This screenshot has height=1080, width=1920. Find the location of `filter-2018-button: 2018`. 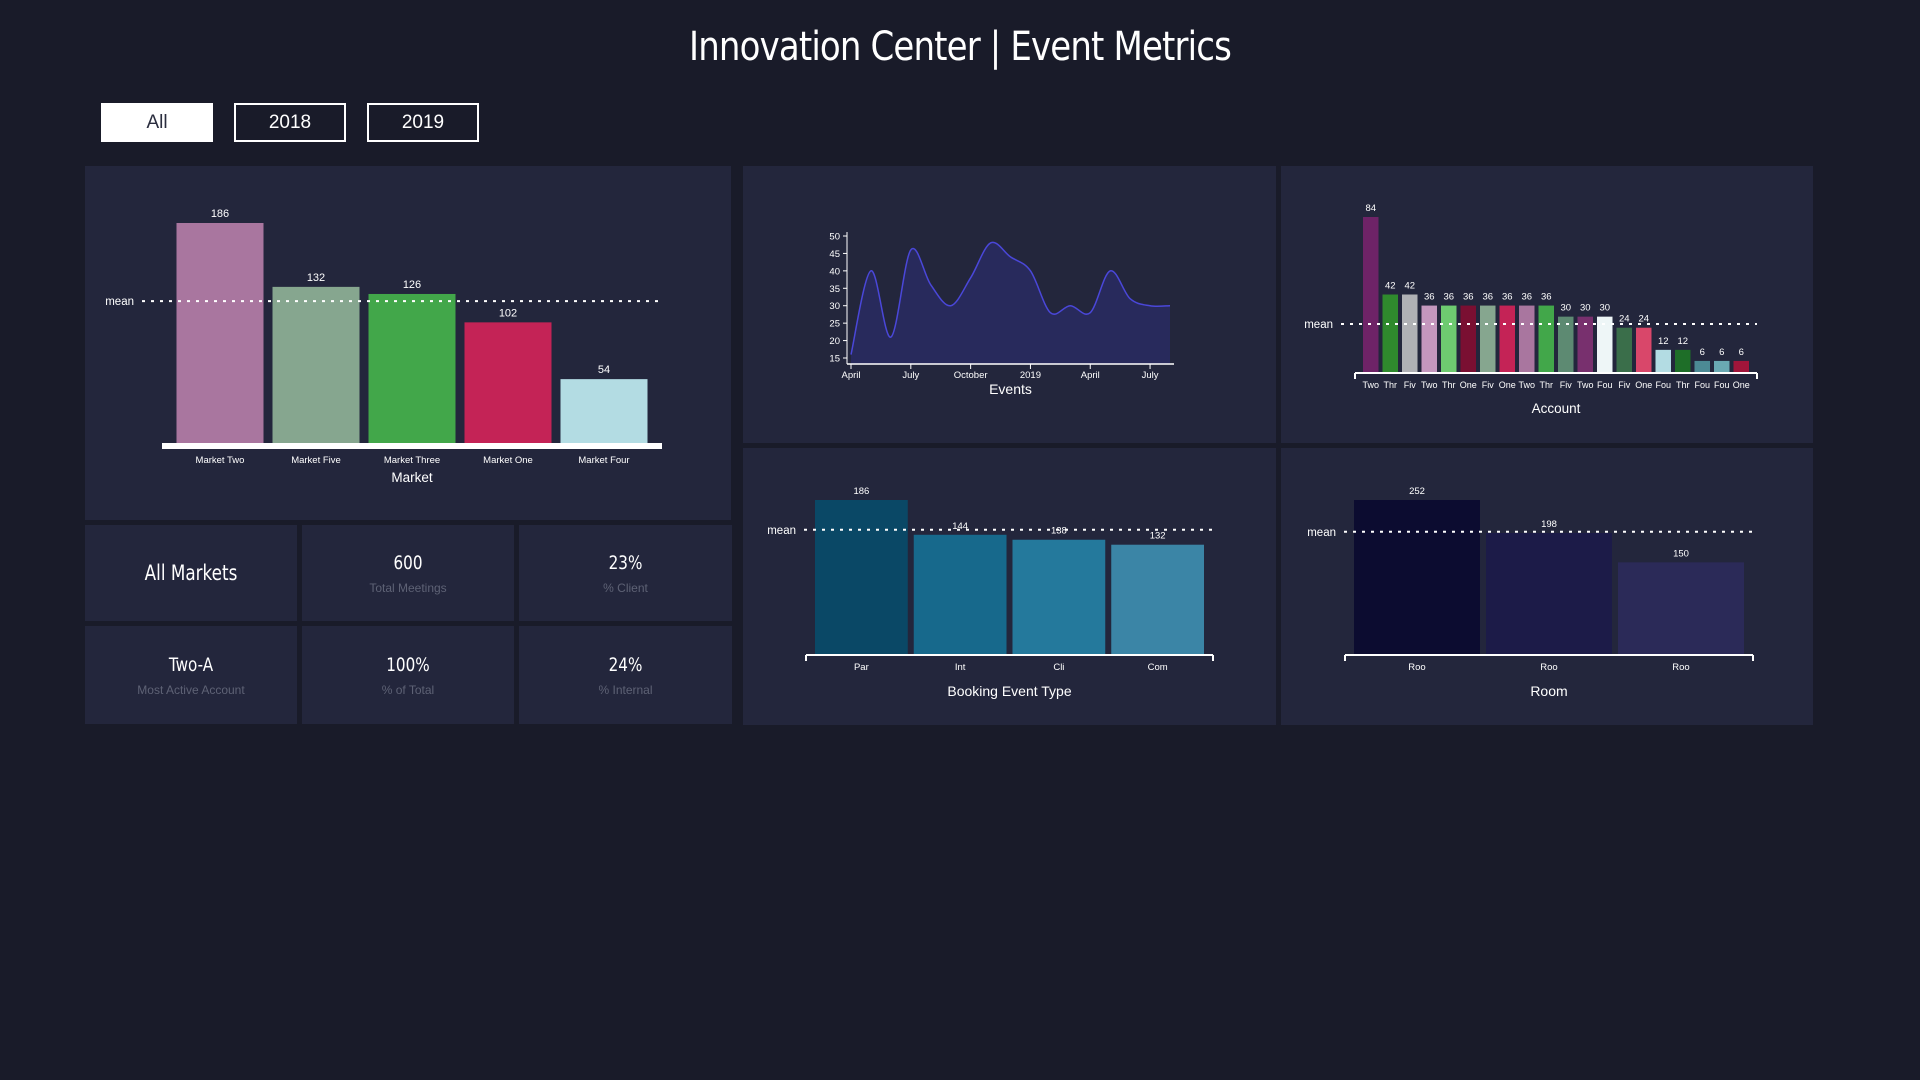

filter-2018-button: 2018 is located at coordinates (290, 122).